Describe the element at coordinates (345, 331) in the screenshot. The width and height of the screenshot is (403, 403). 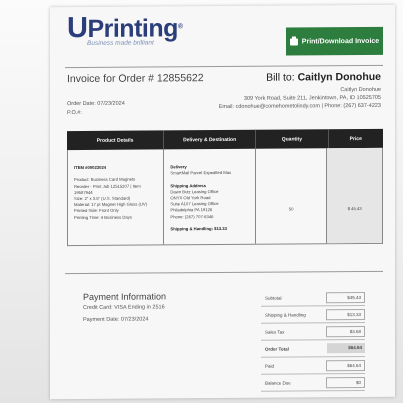
I see `totals-value: $3.68` at that location.